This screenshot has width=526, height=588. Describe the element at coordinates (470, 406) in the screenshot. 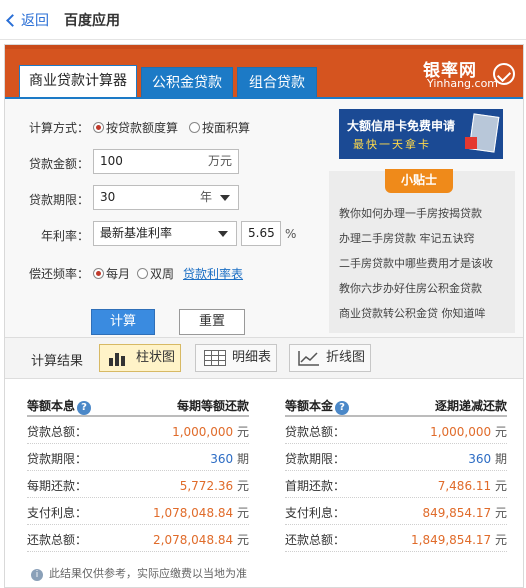

I see `equal-principal-subheading: 逐期递减还款` at that location.